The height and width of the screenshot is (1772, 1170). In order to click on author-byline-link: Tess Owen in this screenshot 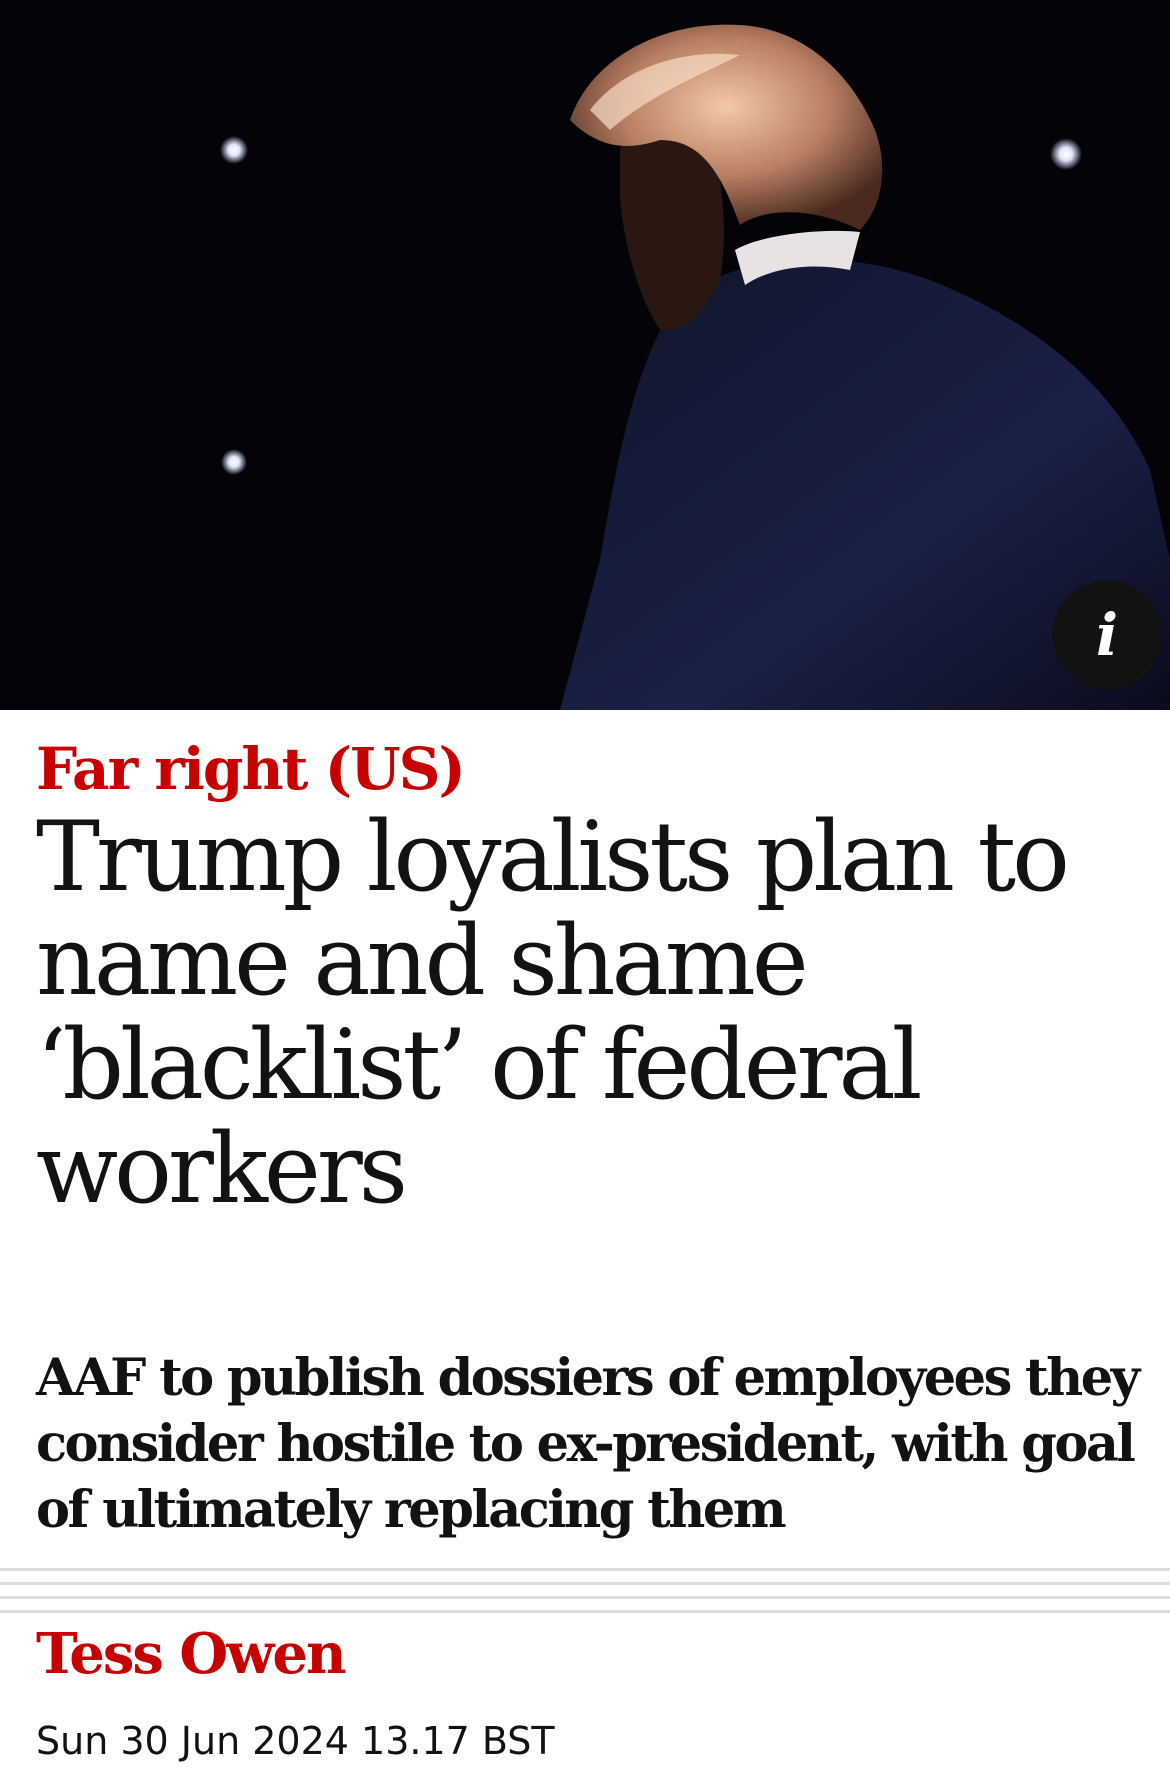, I will do `click(191, 1654)`.